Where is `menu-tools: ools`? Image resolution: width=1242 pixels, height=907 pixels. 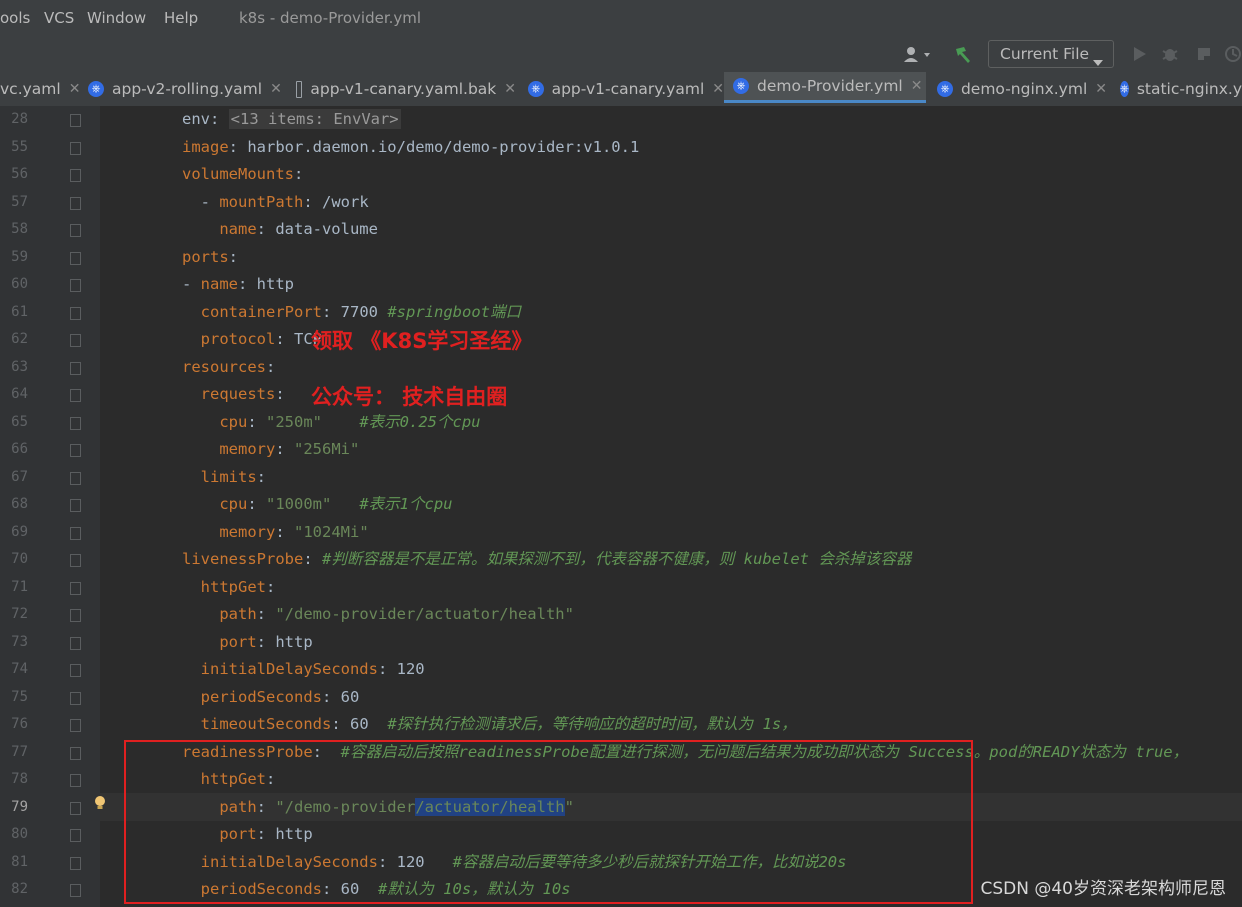 menu-tools: ools is located at coordinates (15, 18).